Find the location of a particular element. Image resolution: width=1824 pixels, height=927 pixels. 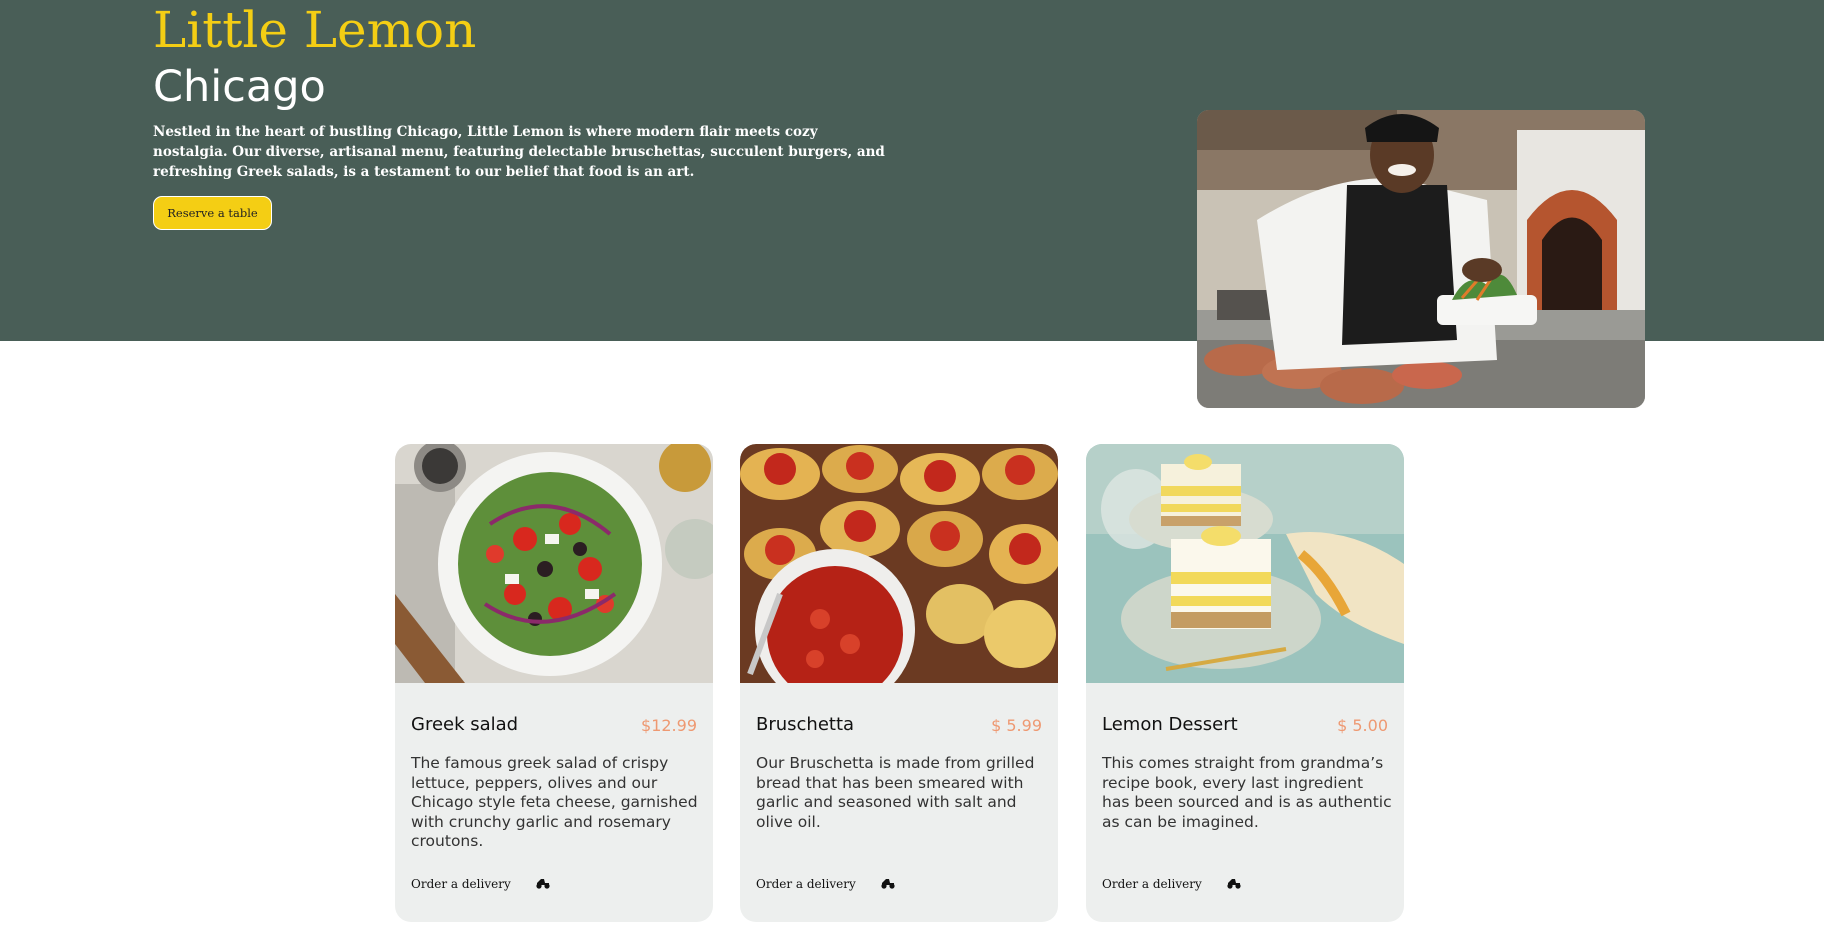

dish-price: $12.99 is located at coordinates (669, 725).